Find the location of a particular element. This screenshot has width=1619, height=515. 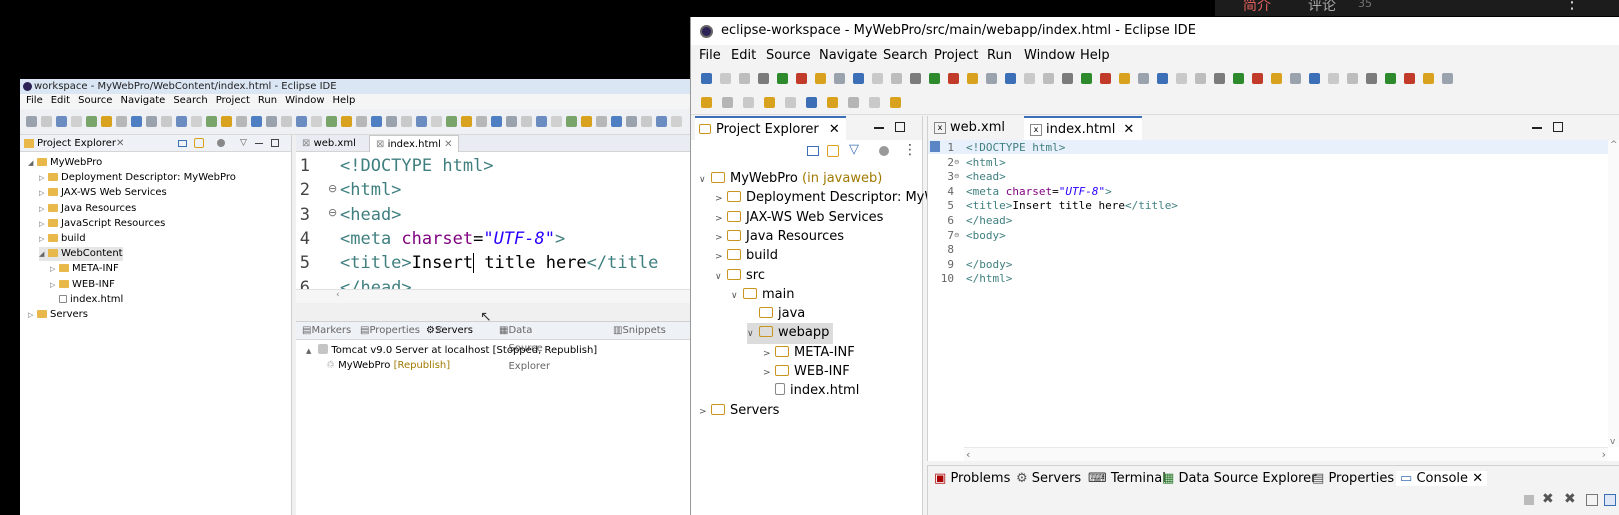

view-menu-icon: ⋮ is located at coordinates (910, 150).